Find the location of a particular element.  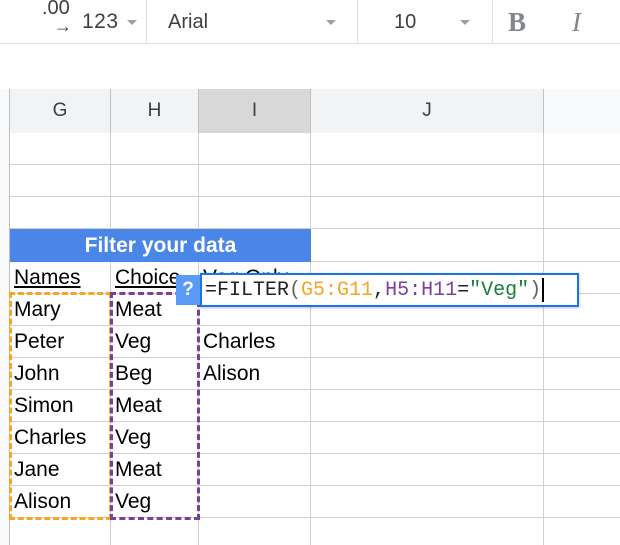

cell-i2 is located at coordinates (255, 181).